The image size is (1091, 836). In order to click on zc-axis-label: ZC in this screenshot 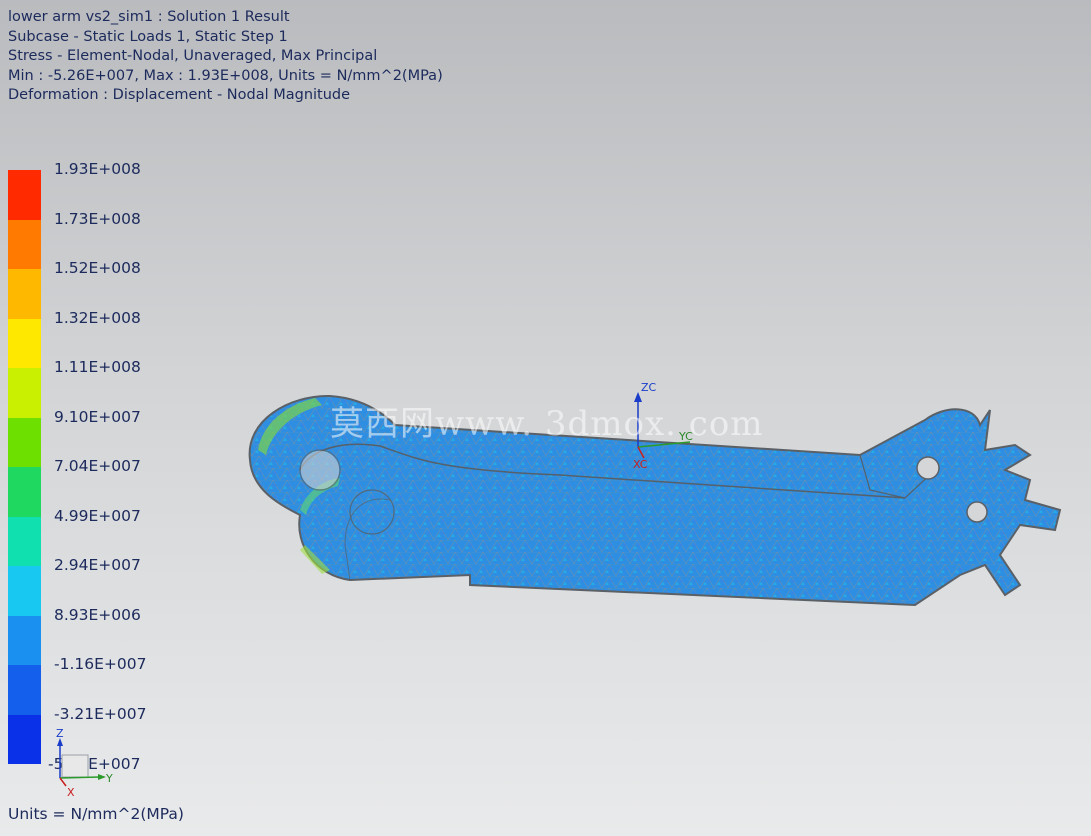, I will do `click(649, 387)`.